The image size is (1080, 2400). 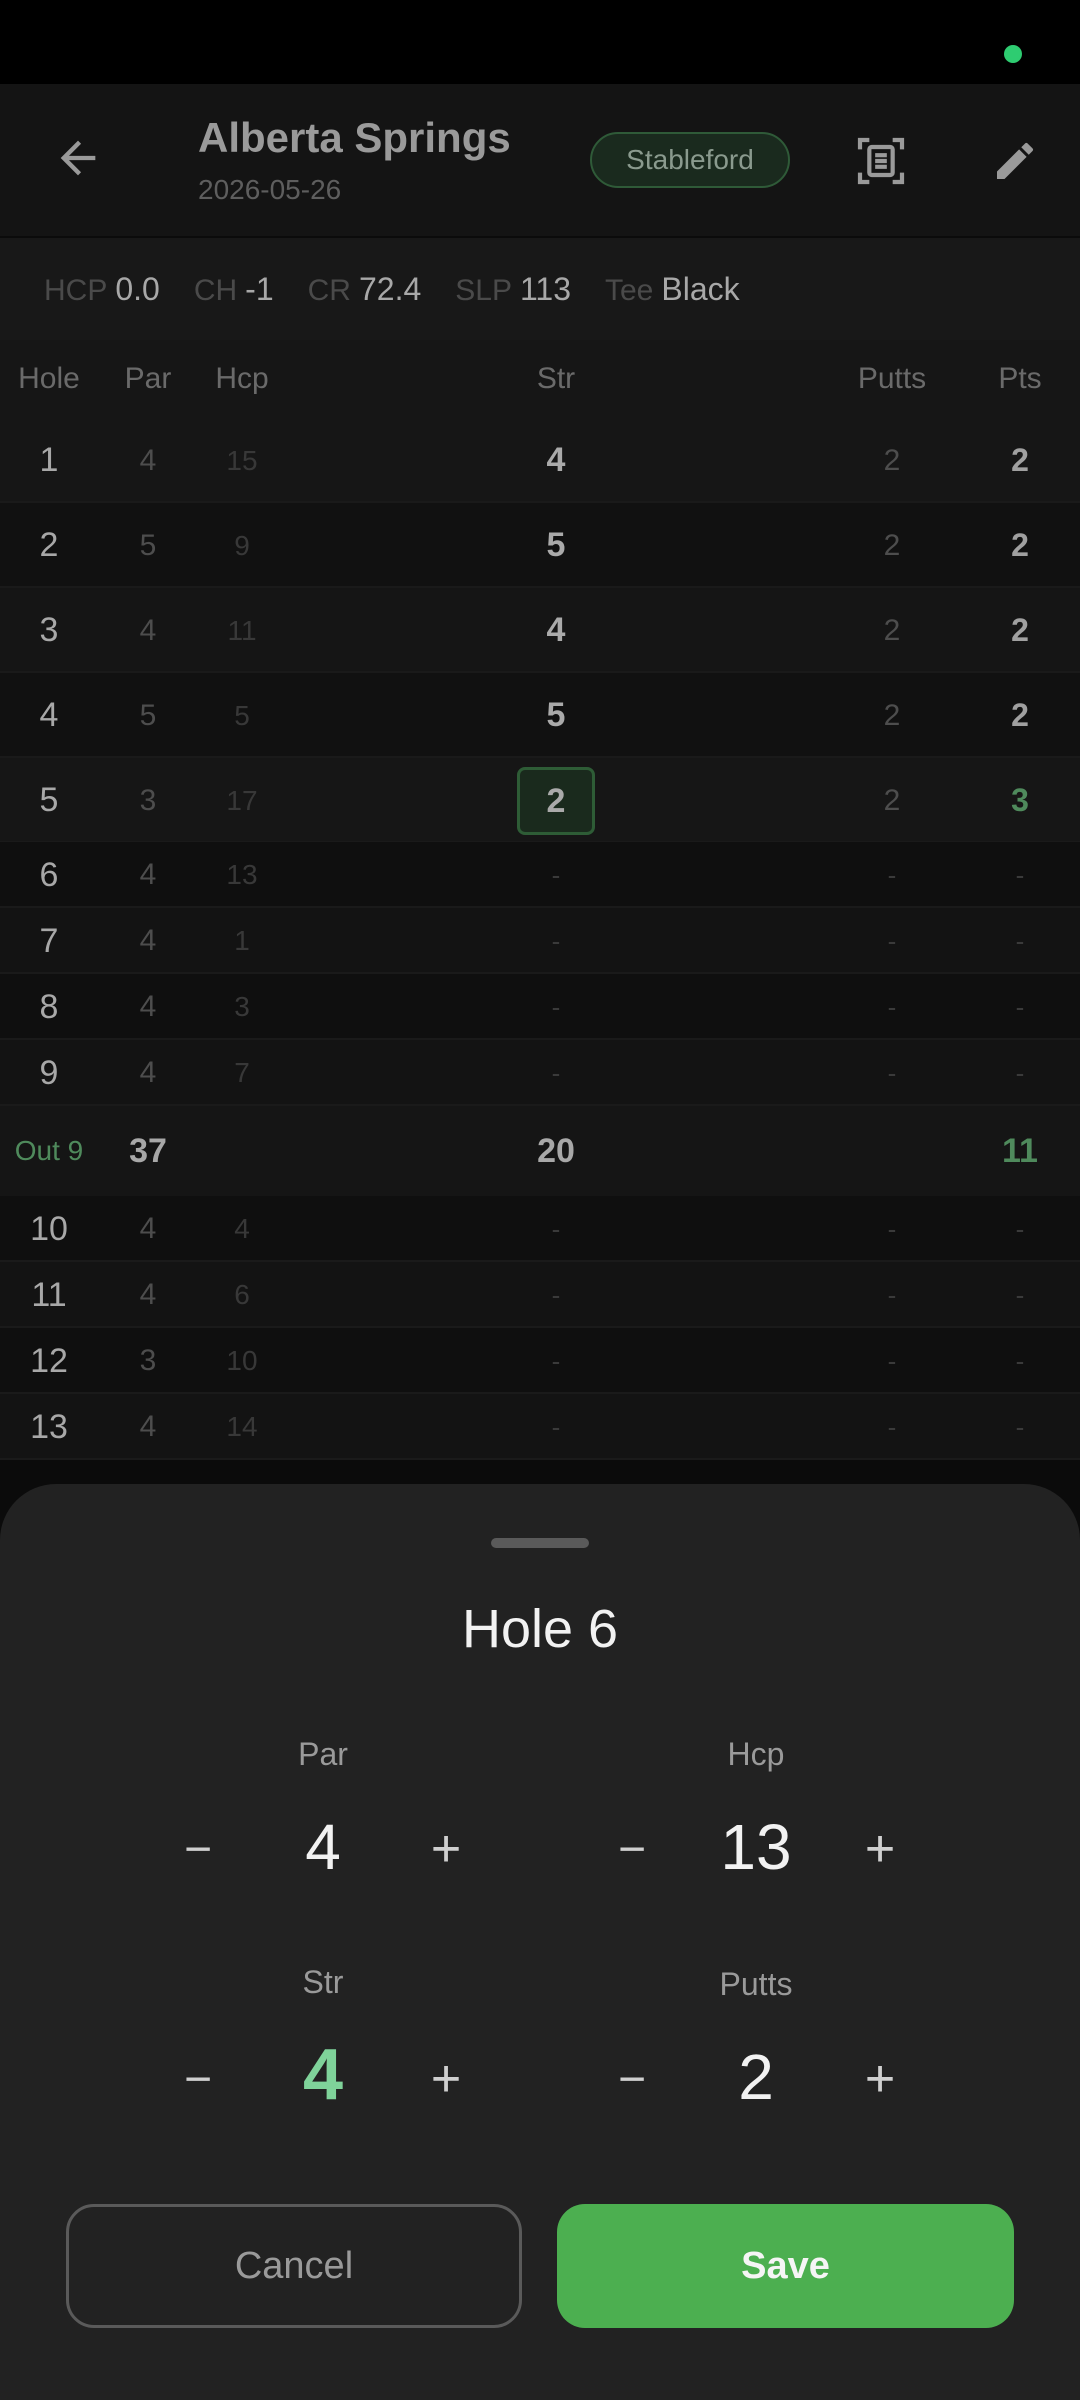 What do you see at coordinates (540, 875) in the screenshot?
I see `table-row: 6 4 13 - - -` at bounding box center [540, 875].